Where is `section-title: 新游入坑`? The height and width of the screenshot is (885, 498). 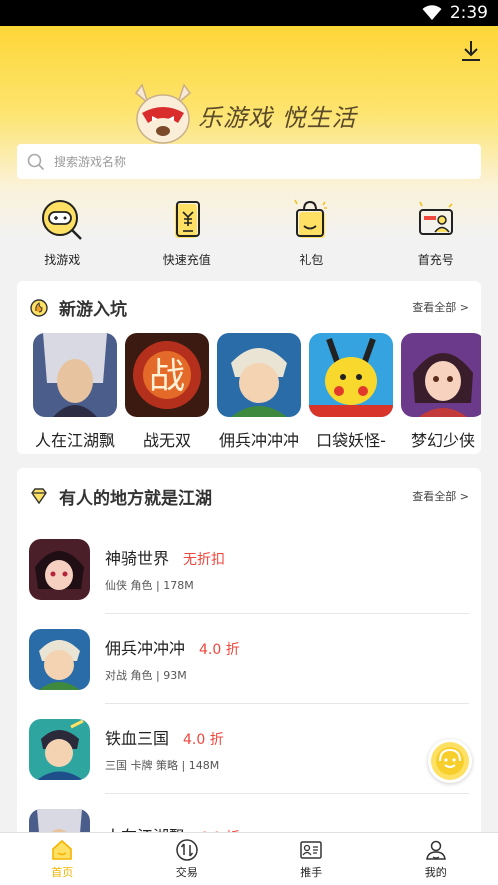 section-title: 新游入坑 is located at coordinates (93, 309).